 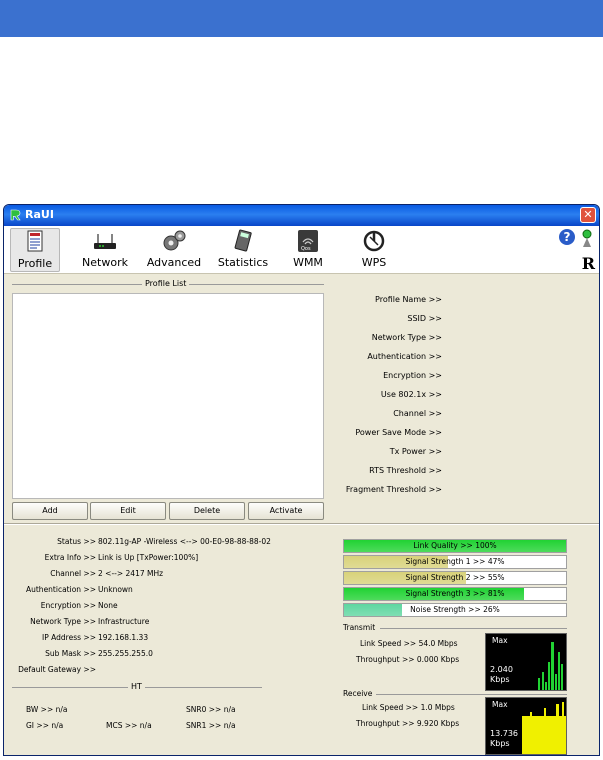 I want to click on sub-mask-label: Sub Mask >>, so click(x=70, y=653).